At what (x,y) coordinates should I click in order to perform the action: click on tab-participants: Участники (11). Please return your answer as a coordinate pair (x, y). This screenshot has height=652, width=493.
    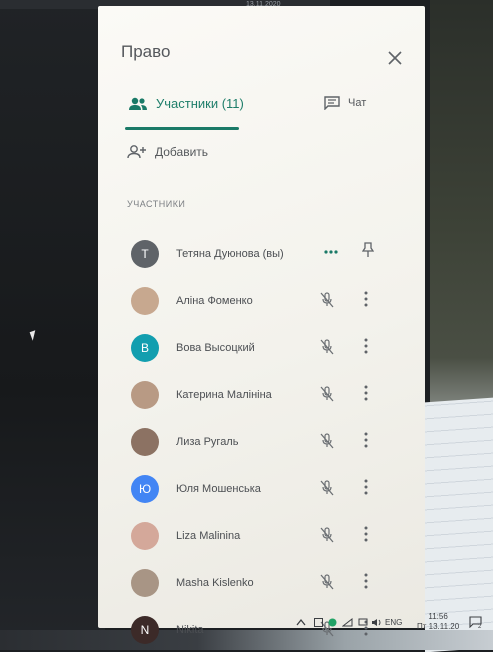
    Looking at the image, I should click on (186, 103).